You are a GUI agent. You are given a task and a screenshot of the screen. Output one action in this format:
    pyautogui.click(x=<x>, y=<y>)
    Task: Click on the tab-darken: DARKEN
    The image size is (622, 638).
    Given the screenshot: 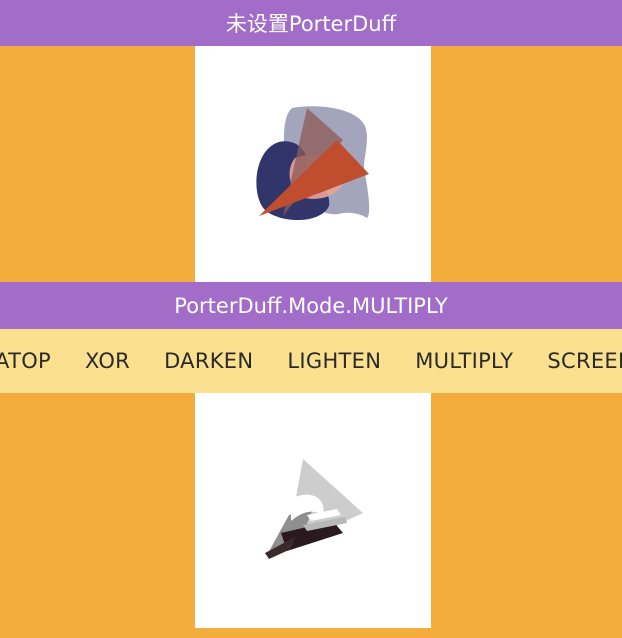 What is the action you would take?
    pyautogui.click(x=208, y=361)
    